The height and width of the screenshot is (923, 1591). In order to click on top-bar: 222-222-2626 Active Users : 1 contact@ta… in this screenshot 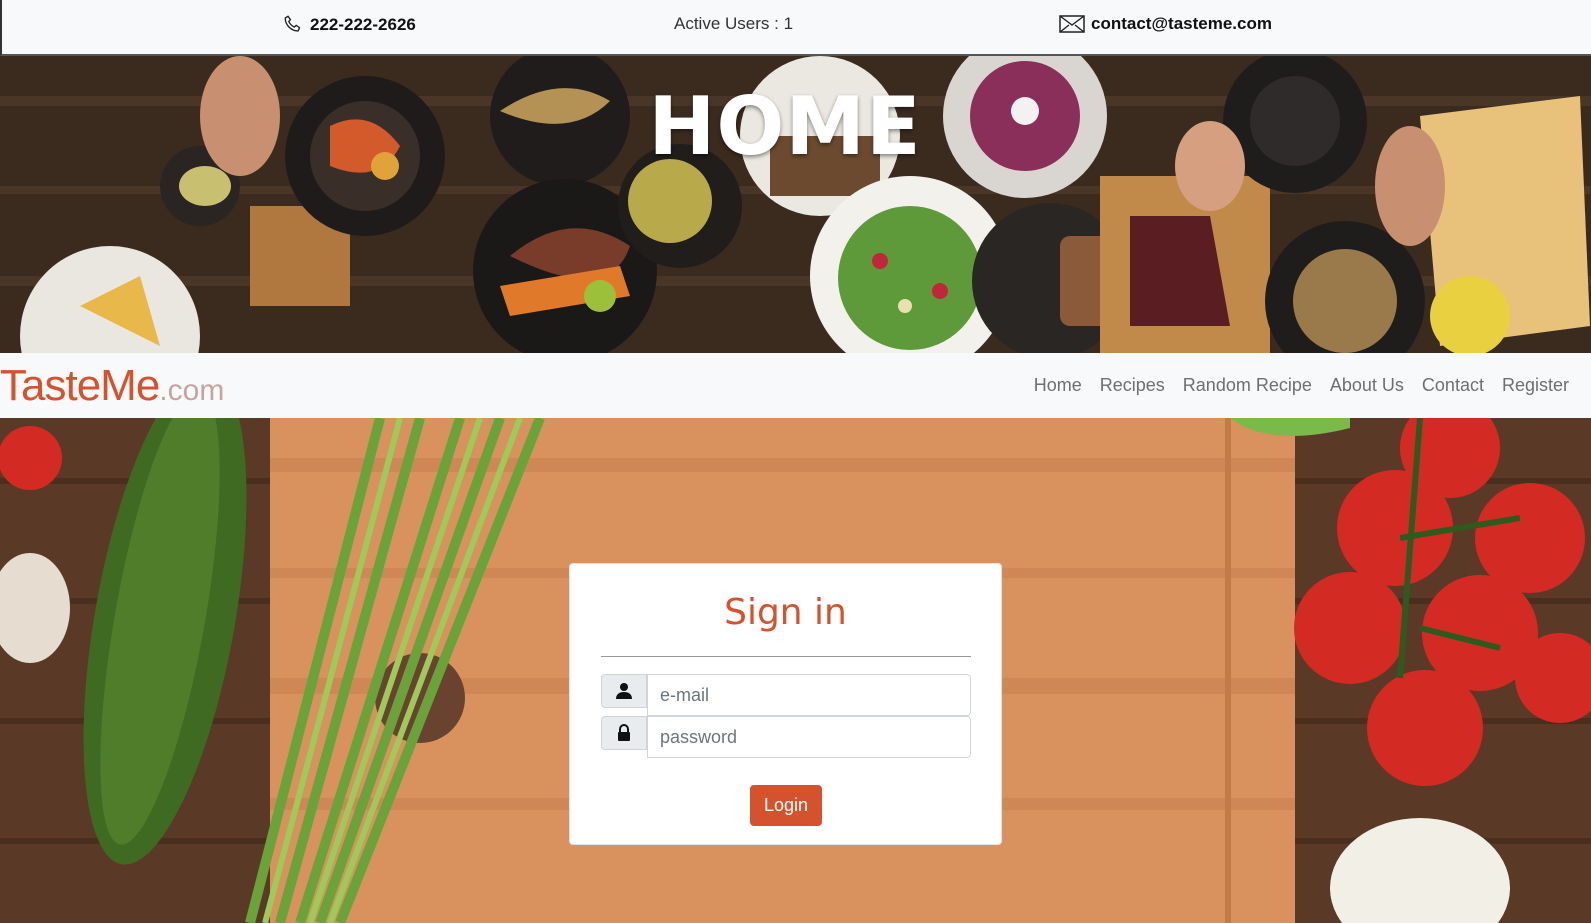, I will do `click(795, 28)`.